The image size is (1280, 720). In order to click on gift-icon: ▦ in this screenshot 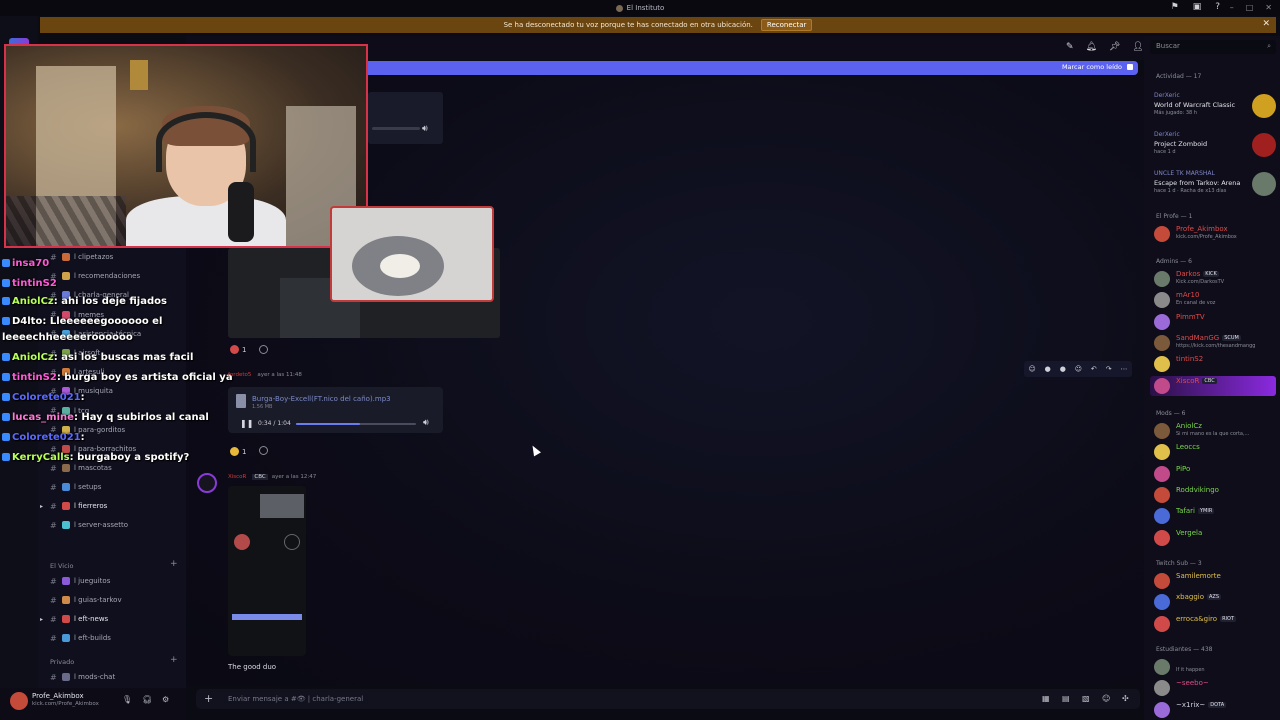, I will do `click(1046, 698)`.